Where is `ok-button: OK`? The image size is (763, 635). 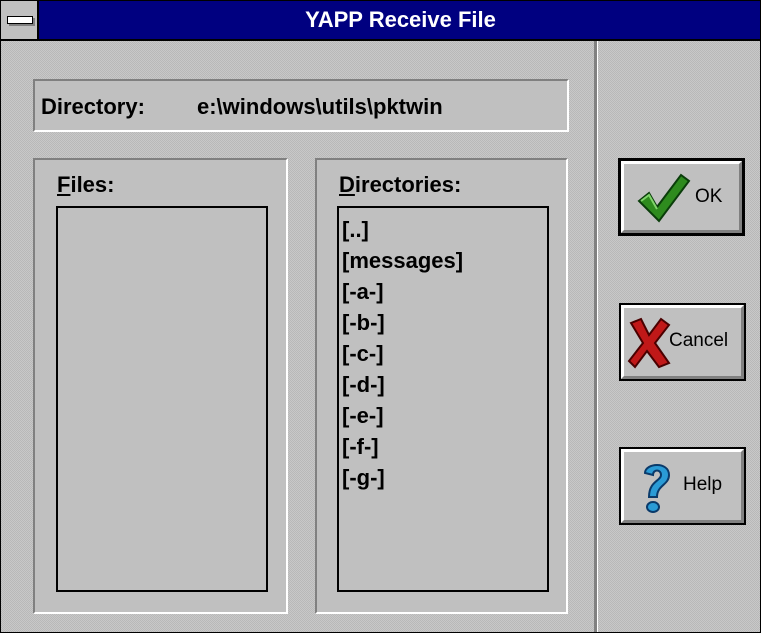
ok-button: OK is located at coordinates (681, 197).